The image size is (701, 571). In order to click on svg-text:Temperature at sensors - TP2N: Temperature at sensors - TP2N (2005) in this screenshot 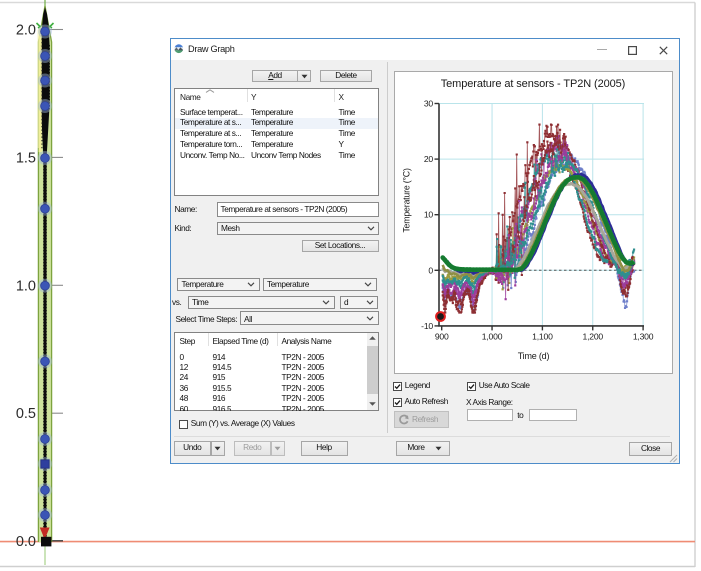, I will do `click(532, 83)`.